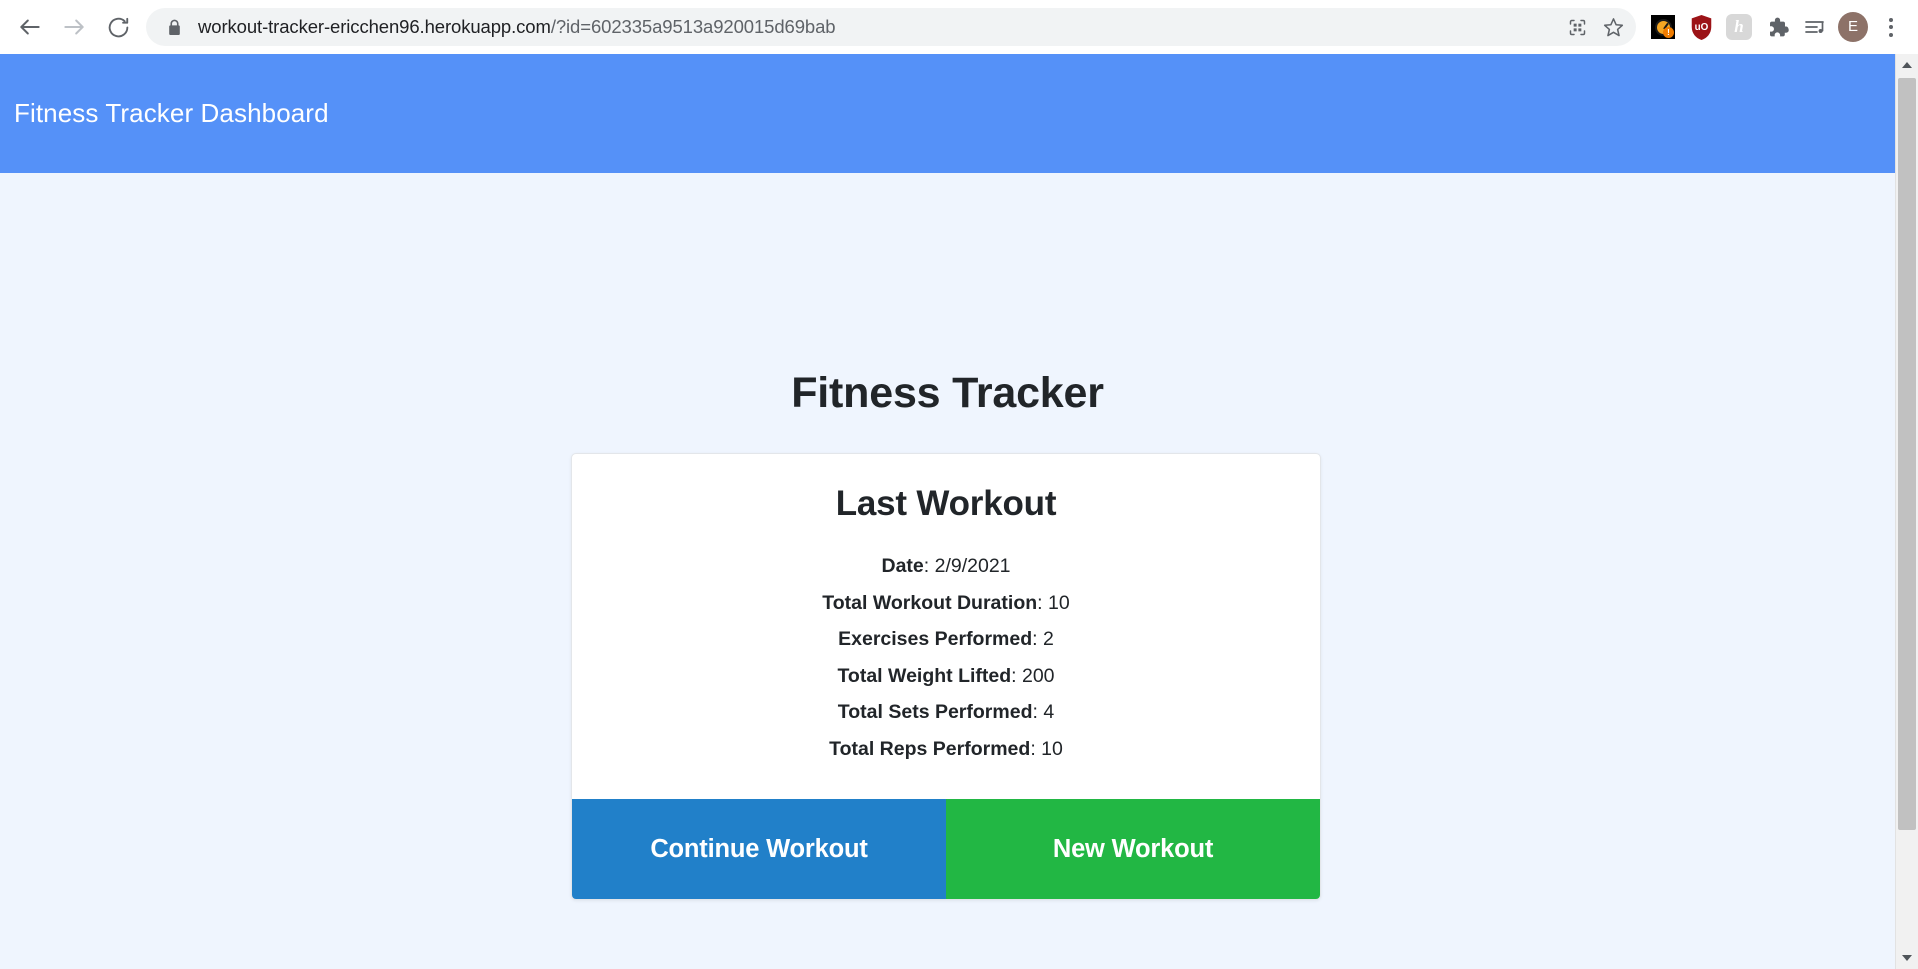 Image resolution: width=1918 pixels, height=969 pixels. I want to click on stat-total-weight-lifted: Total Weight Lifted: 200, so click(946, 676).